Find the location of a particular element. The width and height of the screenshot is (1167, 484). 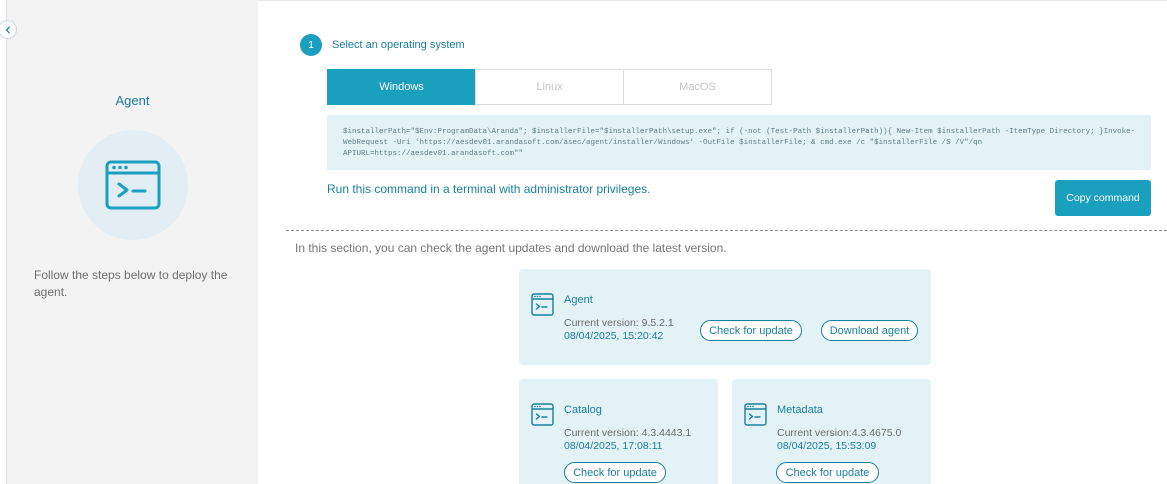

agent-version-date: 08/04/2025, 15:20:42 is located at coordinates (614, 336).